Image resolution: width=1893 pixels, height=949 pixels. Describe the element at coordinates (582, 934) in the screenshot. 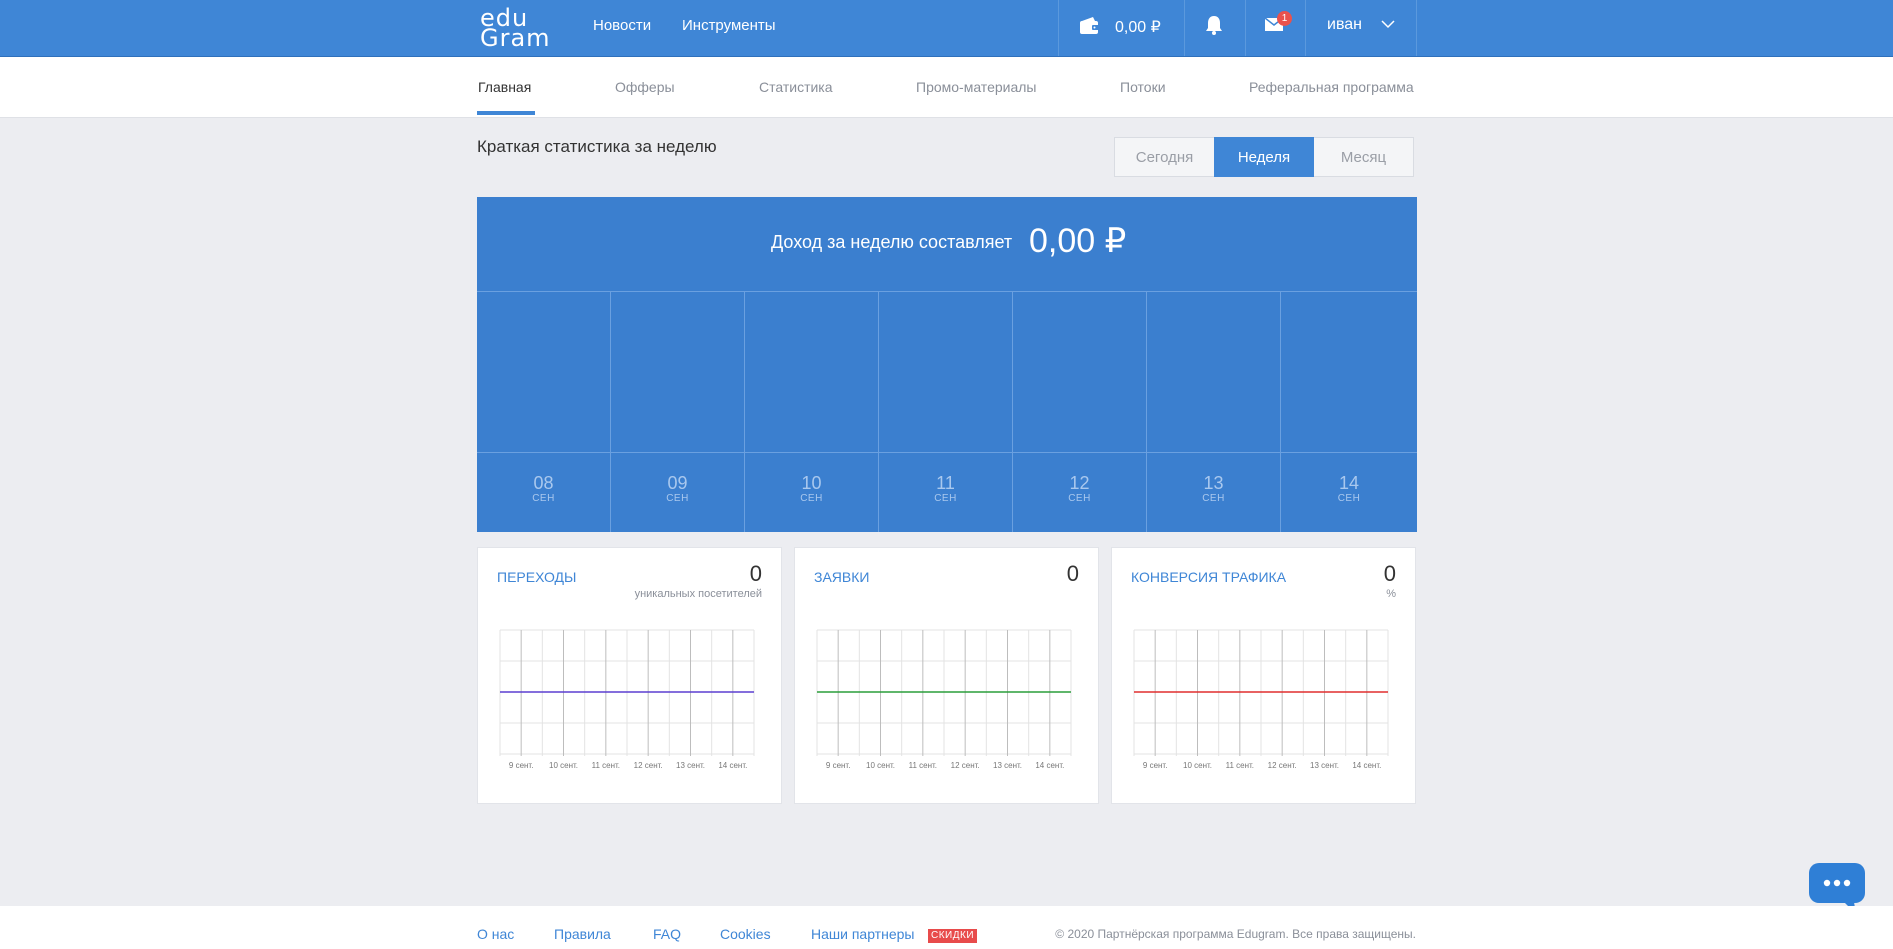

I see `footer-link-rules: Правила` at that location.